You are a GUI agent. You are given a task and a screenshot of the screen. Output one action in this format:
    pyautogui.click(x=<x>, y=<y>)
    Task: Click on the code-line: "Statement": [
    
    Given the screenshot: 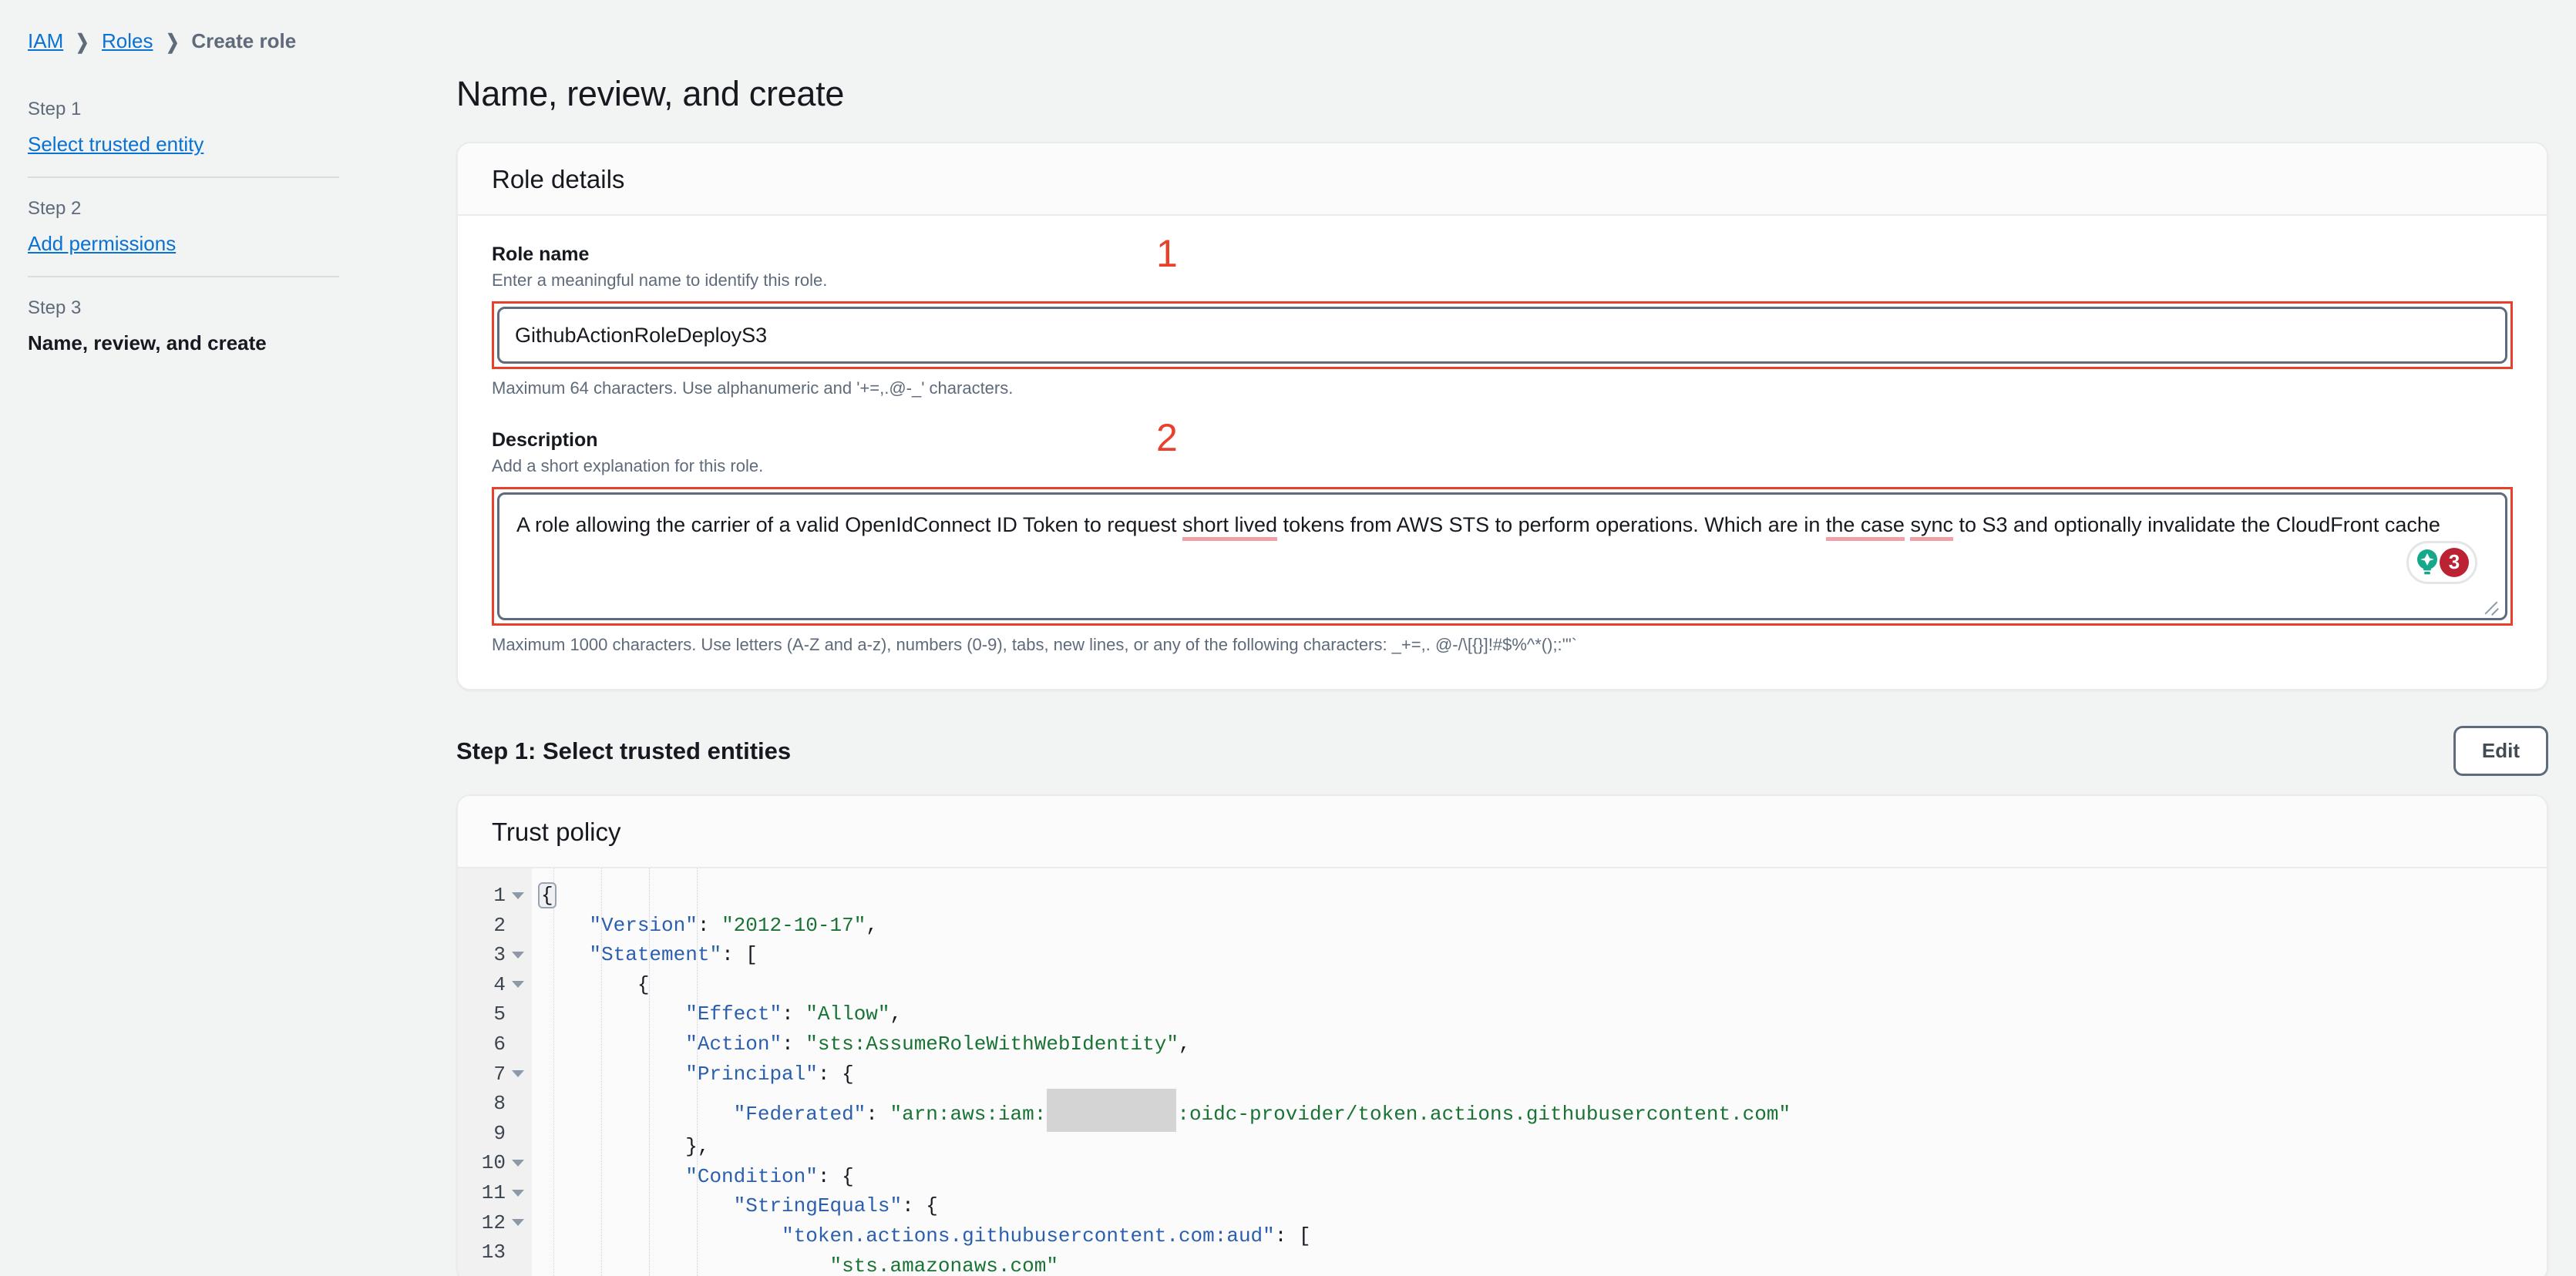 What is the action you would take?
    pyautogui.click(x=1544, y=955)
    